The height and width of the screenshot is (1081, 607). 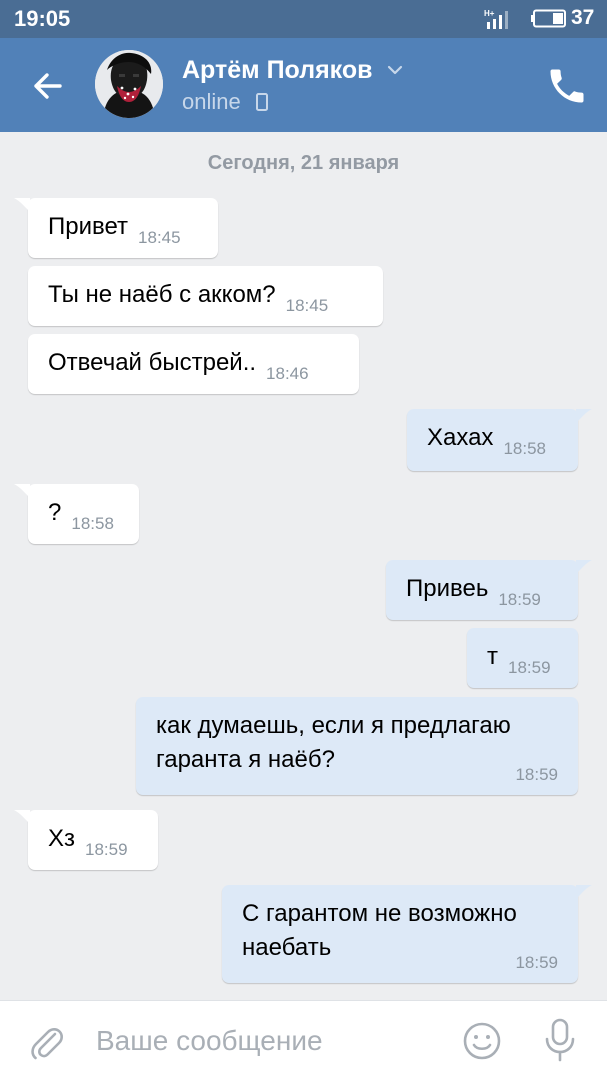 I want to click on microphone-icon, so click(x=560, y=1040).